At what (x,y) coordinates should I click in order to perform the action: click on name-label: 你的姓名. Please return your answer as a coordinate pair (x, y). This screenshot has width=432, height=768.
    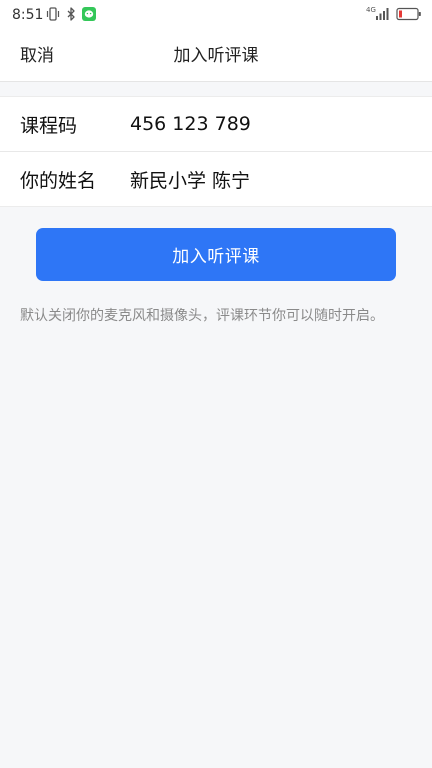
    Looking at the image, I should click on (58, 180).